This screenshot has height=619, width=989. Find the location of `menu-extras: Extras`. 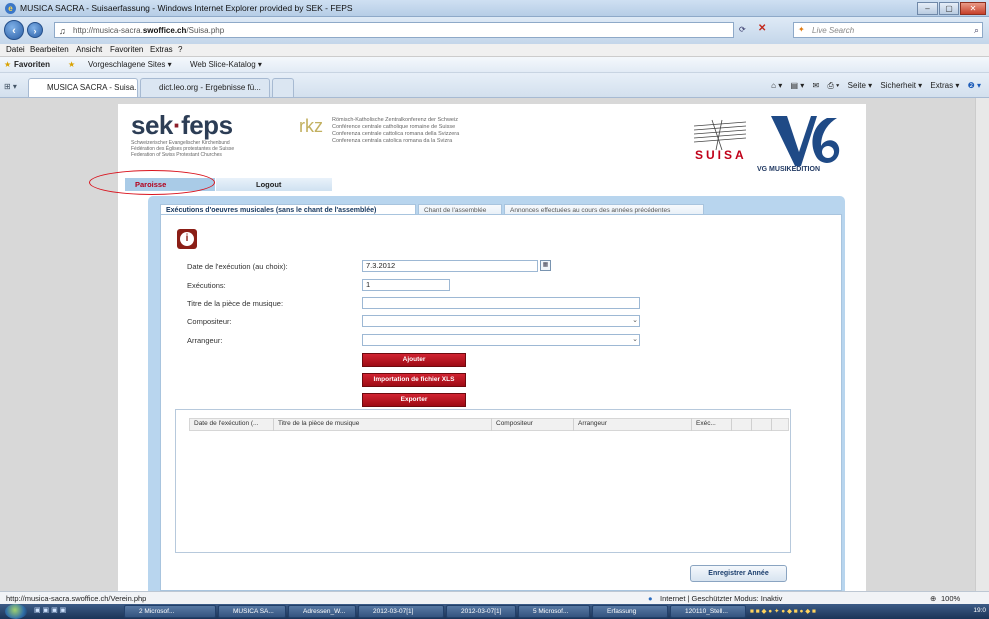

menu-extras: Extras is located at coordinates (161, 49).